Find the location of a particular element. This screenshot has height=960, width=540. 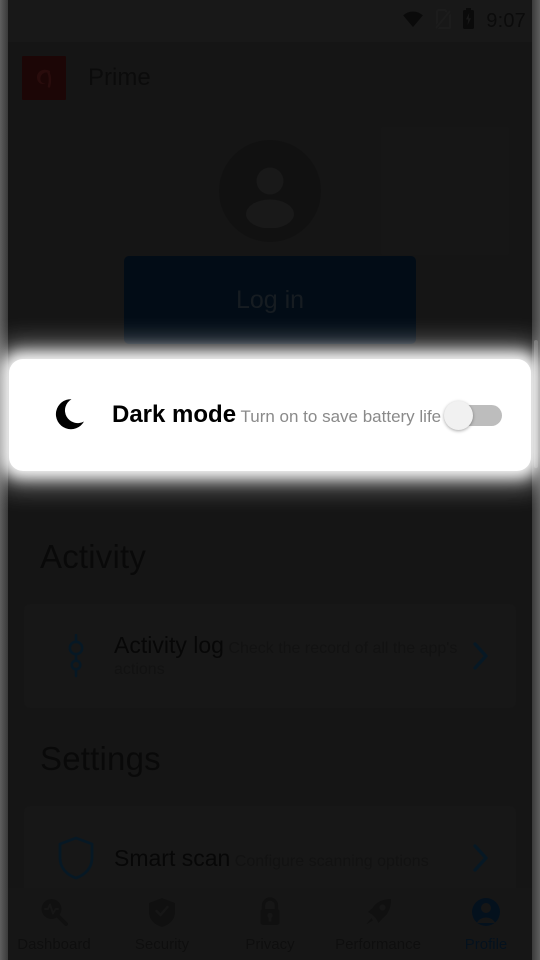

tab-dashboard: Dashboard is located at coordinates (54, 924).